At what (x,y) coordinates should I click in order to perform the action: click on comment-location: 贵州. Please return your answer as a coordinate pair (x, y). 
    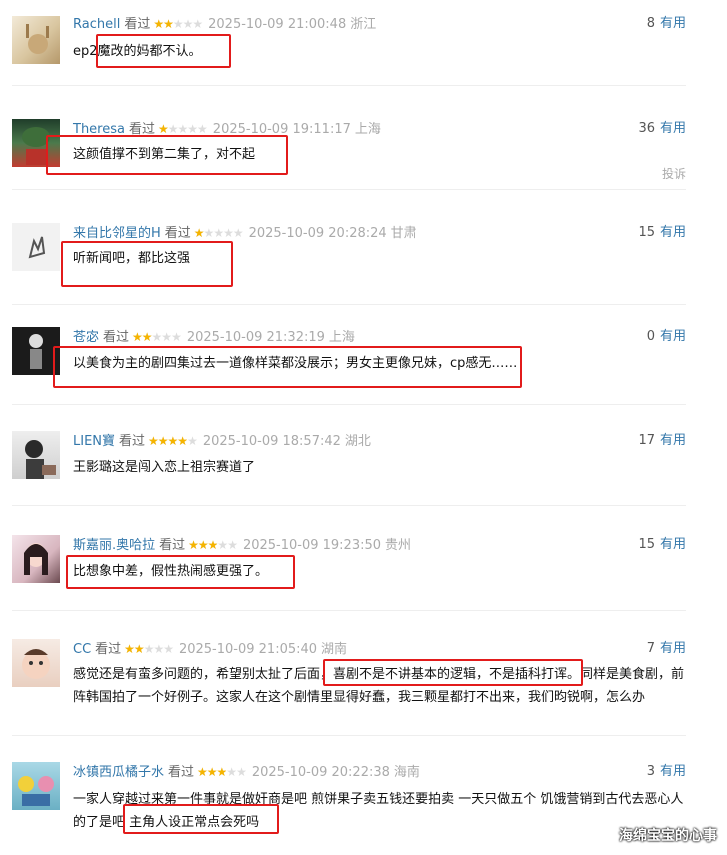
    Looking at the image, I should click on (398, 545).